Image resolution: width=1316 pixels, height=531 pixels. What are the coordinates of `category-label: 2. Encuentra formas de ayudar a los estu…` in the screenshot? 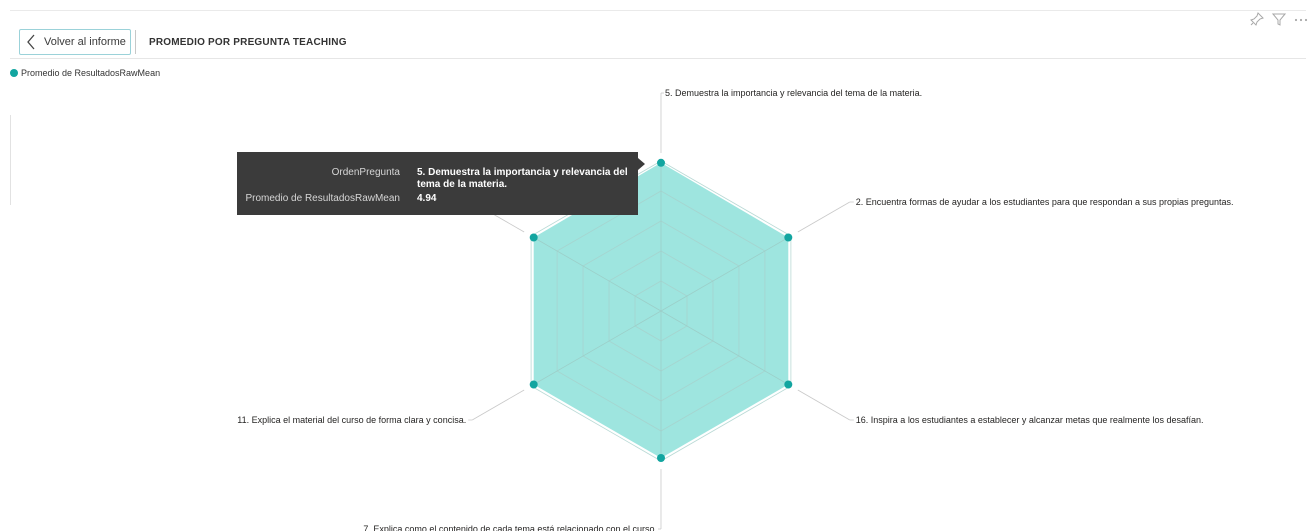 It's located at (1045, 202).